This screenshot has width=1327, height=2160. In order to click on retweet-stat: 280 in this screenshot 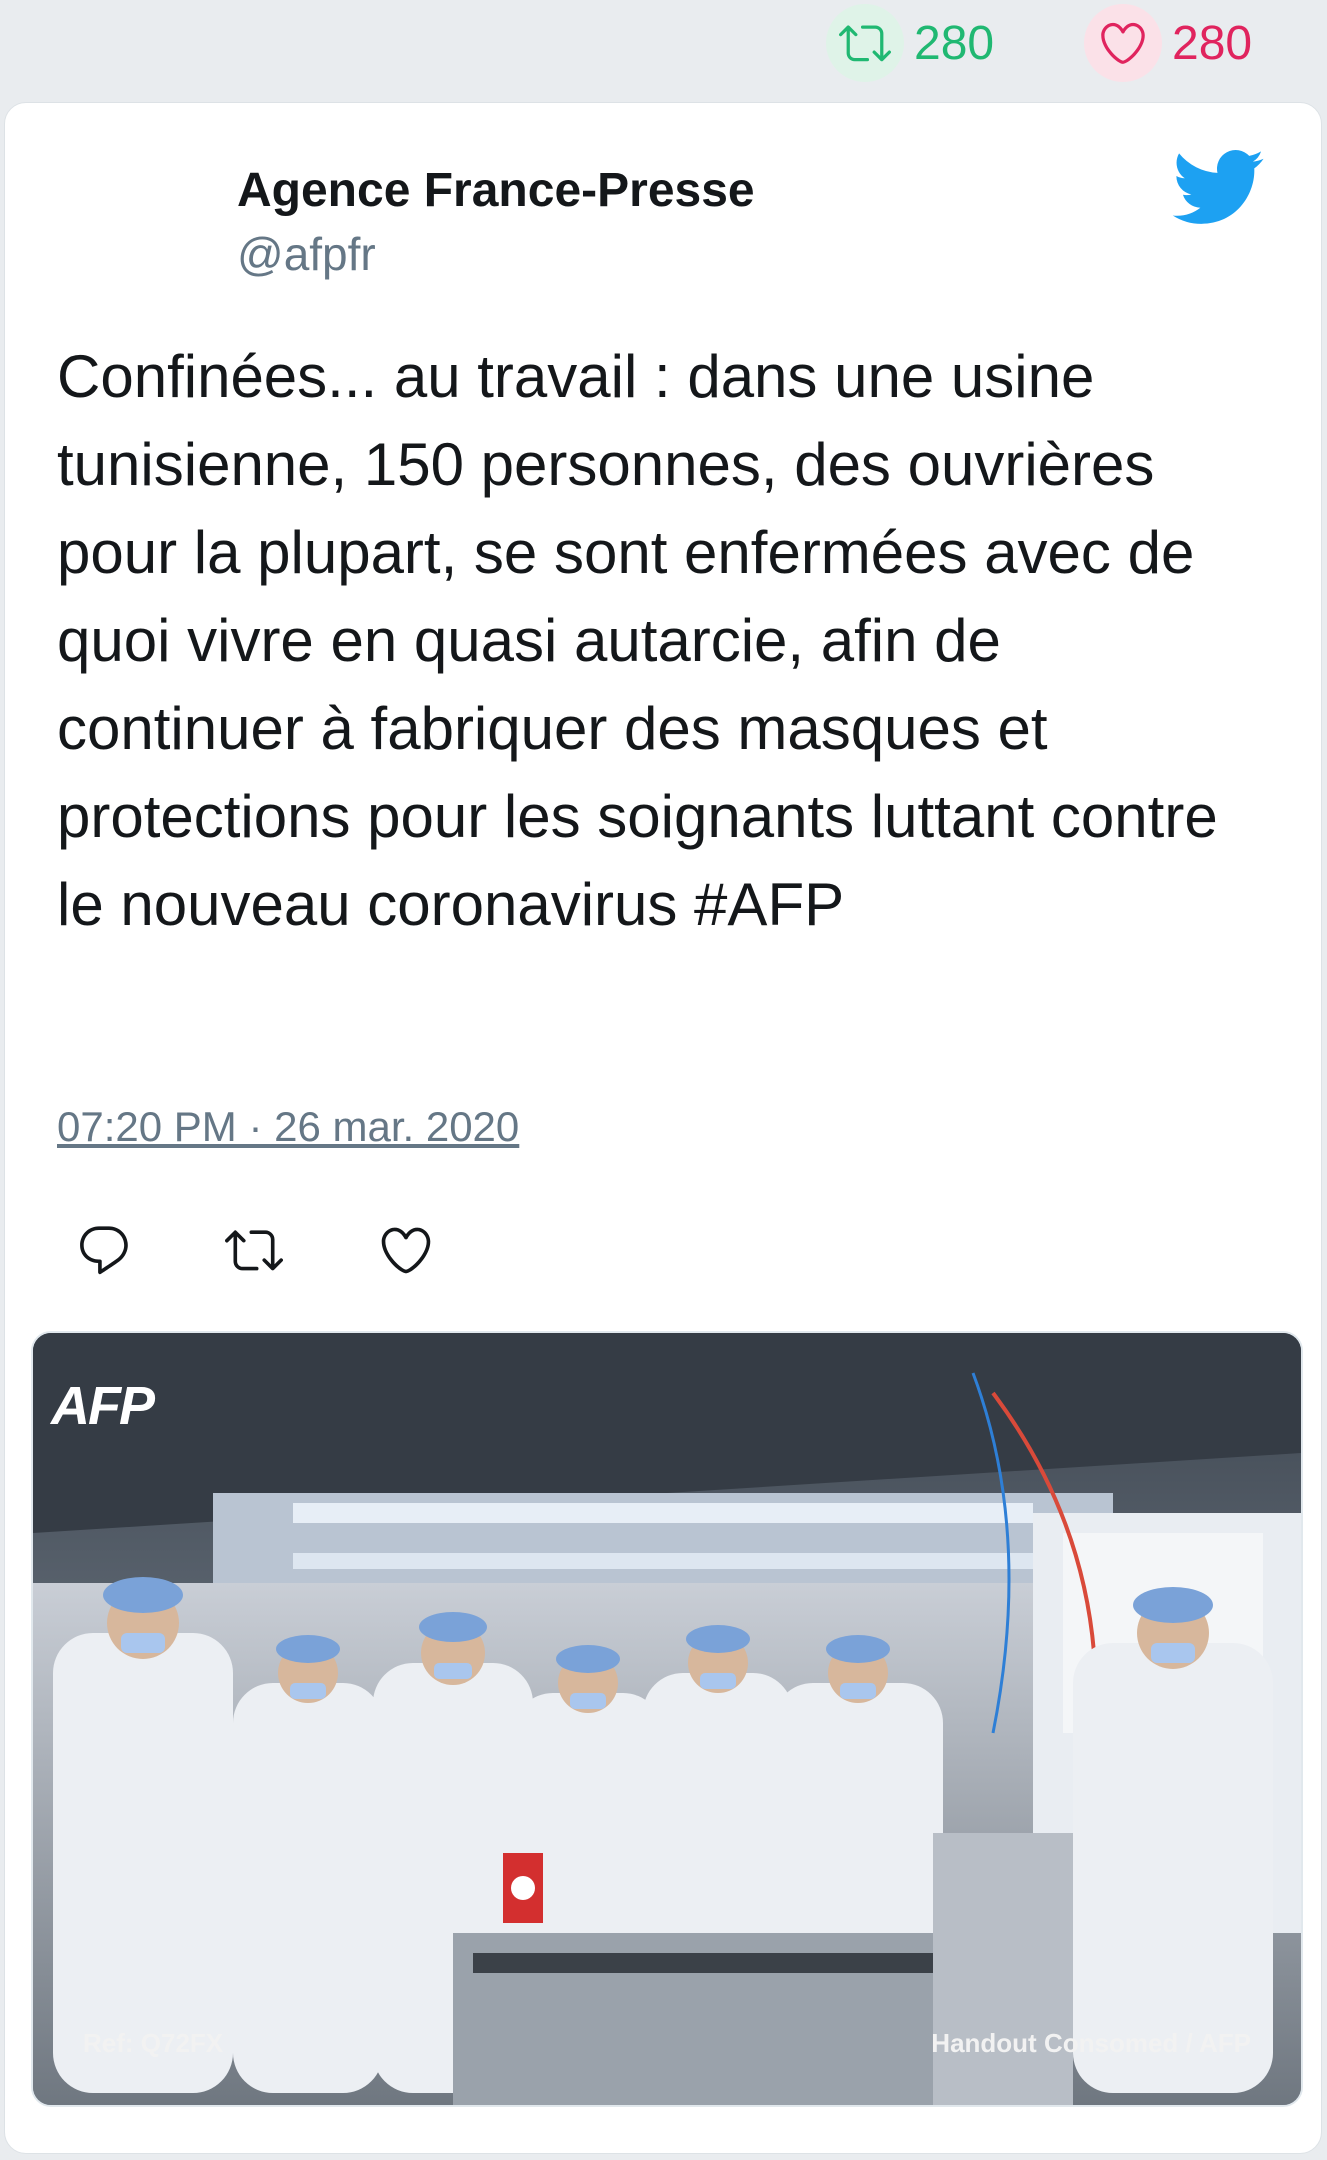, I will do `click(910, 43)`.